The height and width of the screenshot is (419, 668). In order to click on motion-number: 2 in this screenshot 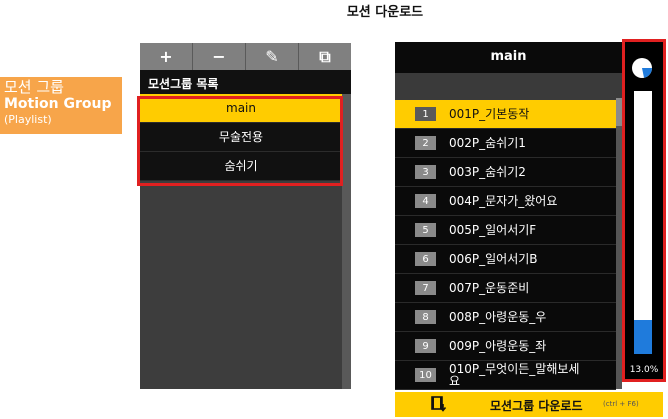, I will do `click(425, 143)`.